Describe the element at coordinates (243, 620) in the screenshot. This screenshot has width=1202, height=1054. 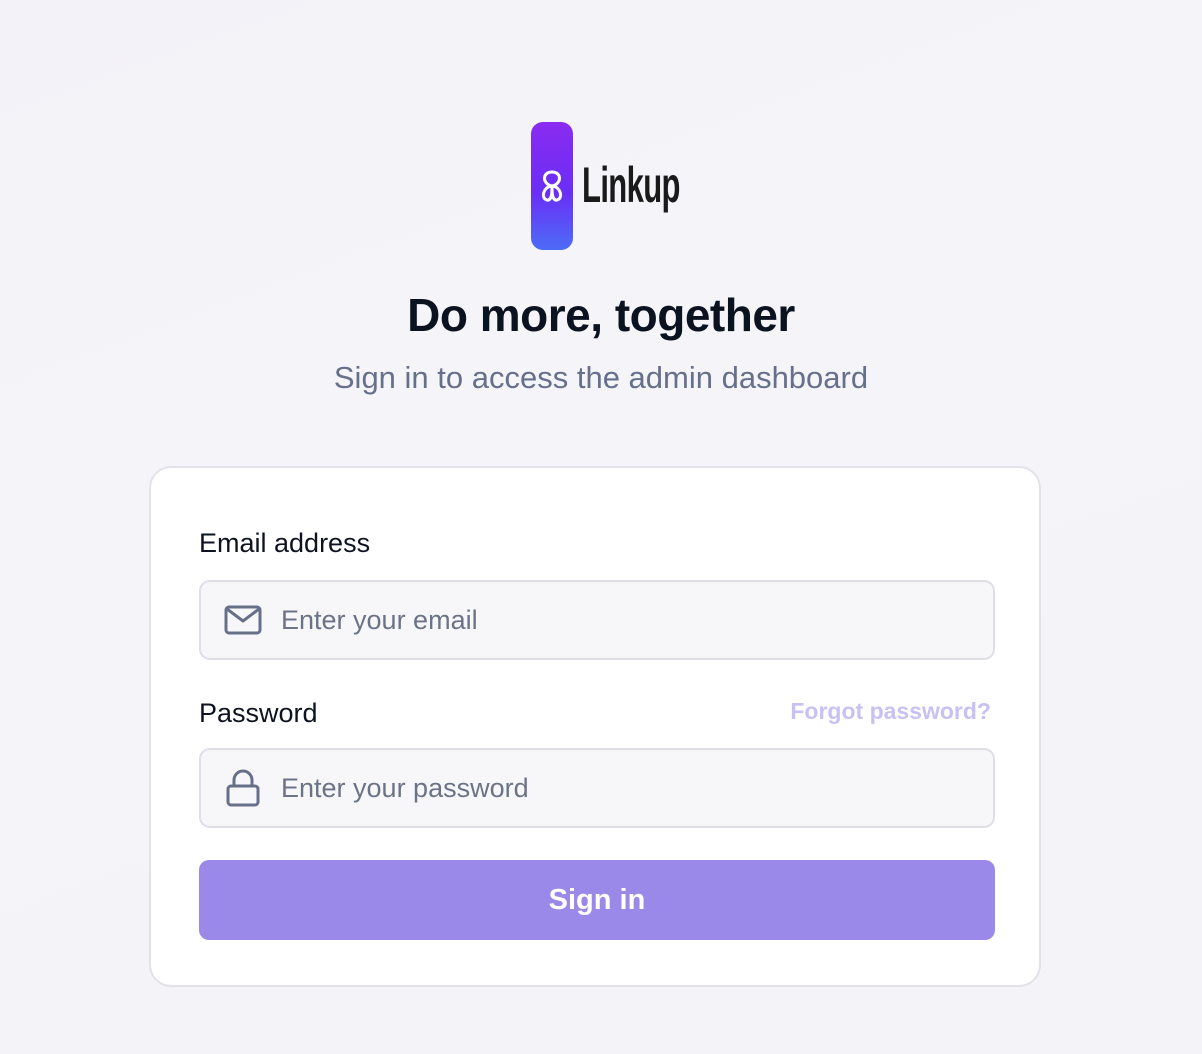
I see `mail-icon` at that location.